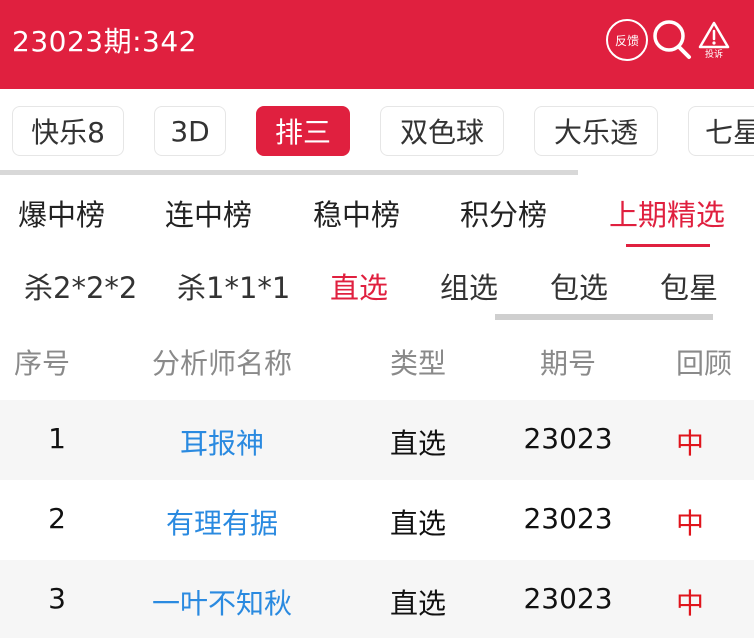  I want to click on subtab-direct: 直选, so click(359, 286).